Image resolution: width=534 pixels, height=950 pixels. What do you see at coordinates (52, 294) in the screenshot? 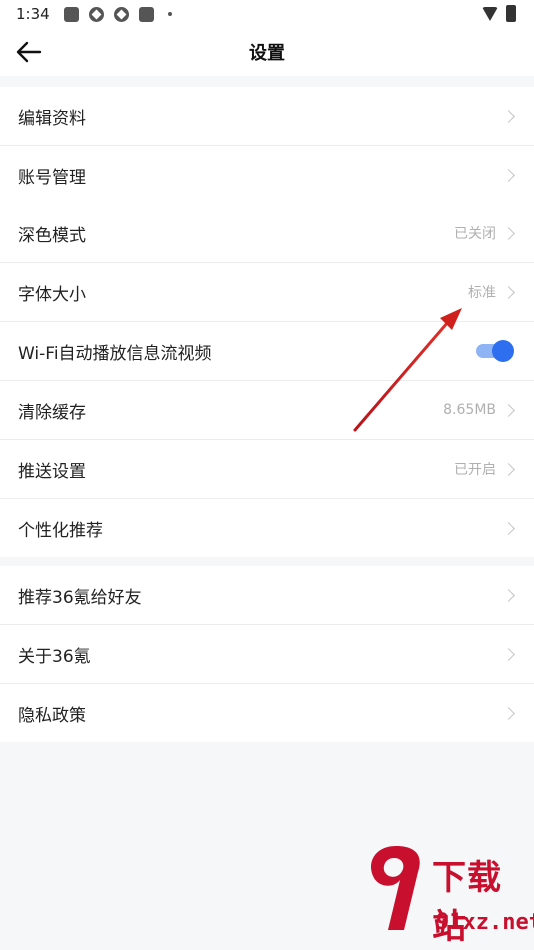
I see `settings-row-label: 字体大小` at bounding box center [52, 294].